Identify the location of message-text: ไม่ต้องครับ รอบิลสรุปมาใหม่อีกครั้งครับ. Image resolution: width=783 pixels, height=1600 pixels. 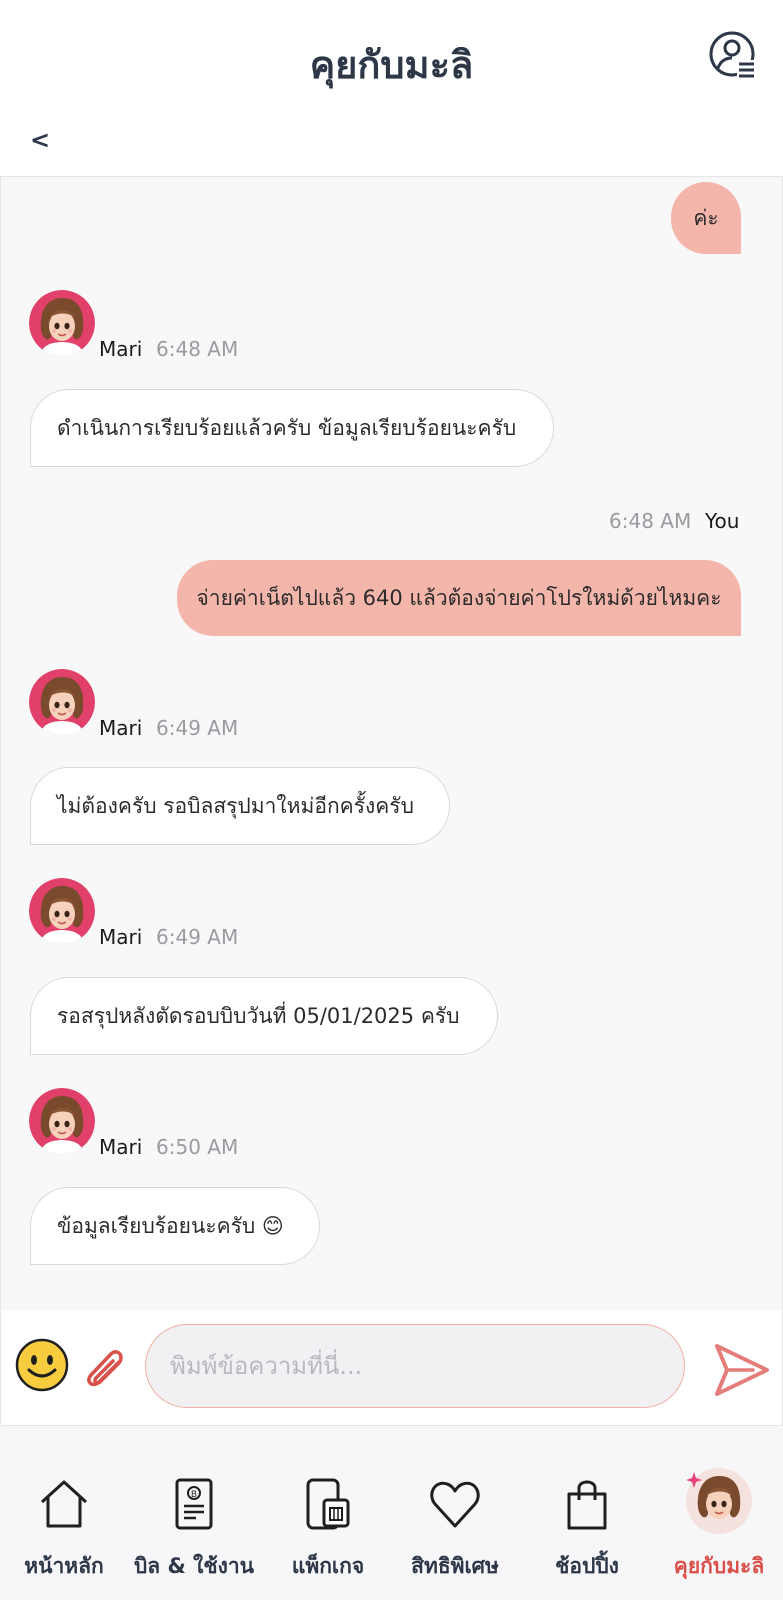
(235, 805).